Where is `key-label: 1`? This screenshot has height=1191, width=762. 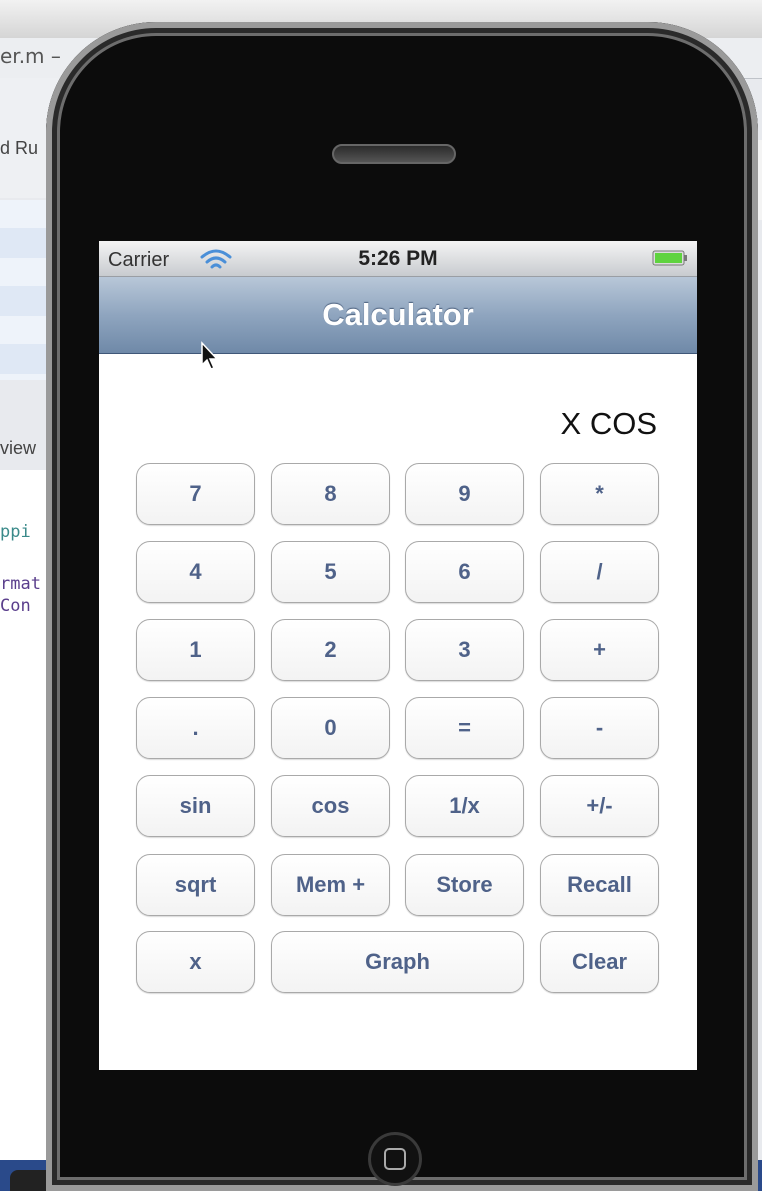
key-label: 1 is located at coordinates (195, 649).